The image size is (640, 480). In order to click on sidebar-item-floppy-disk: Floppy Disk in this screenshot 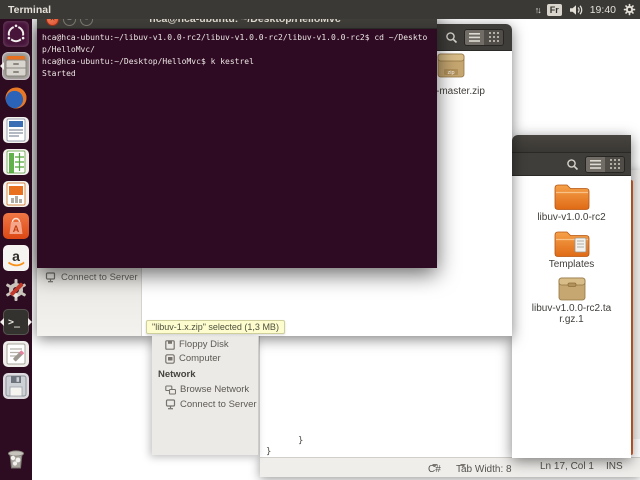, I will do `click(197, 344)`.